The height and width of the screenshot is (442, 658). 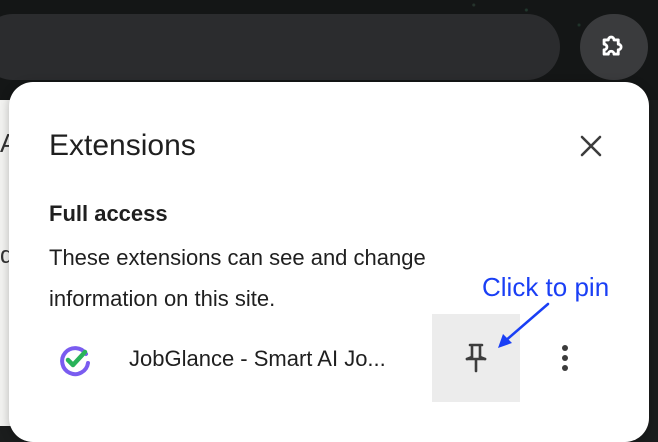 What do you see at coordinates (75, 361) in the screenshot?
I see `jobglance-logo-icon` at bounding box center [75, 361].